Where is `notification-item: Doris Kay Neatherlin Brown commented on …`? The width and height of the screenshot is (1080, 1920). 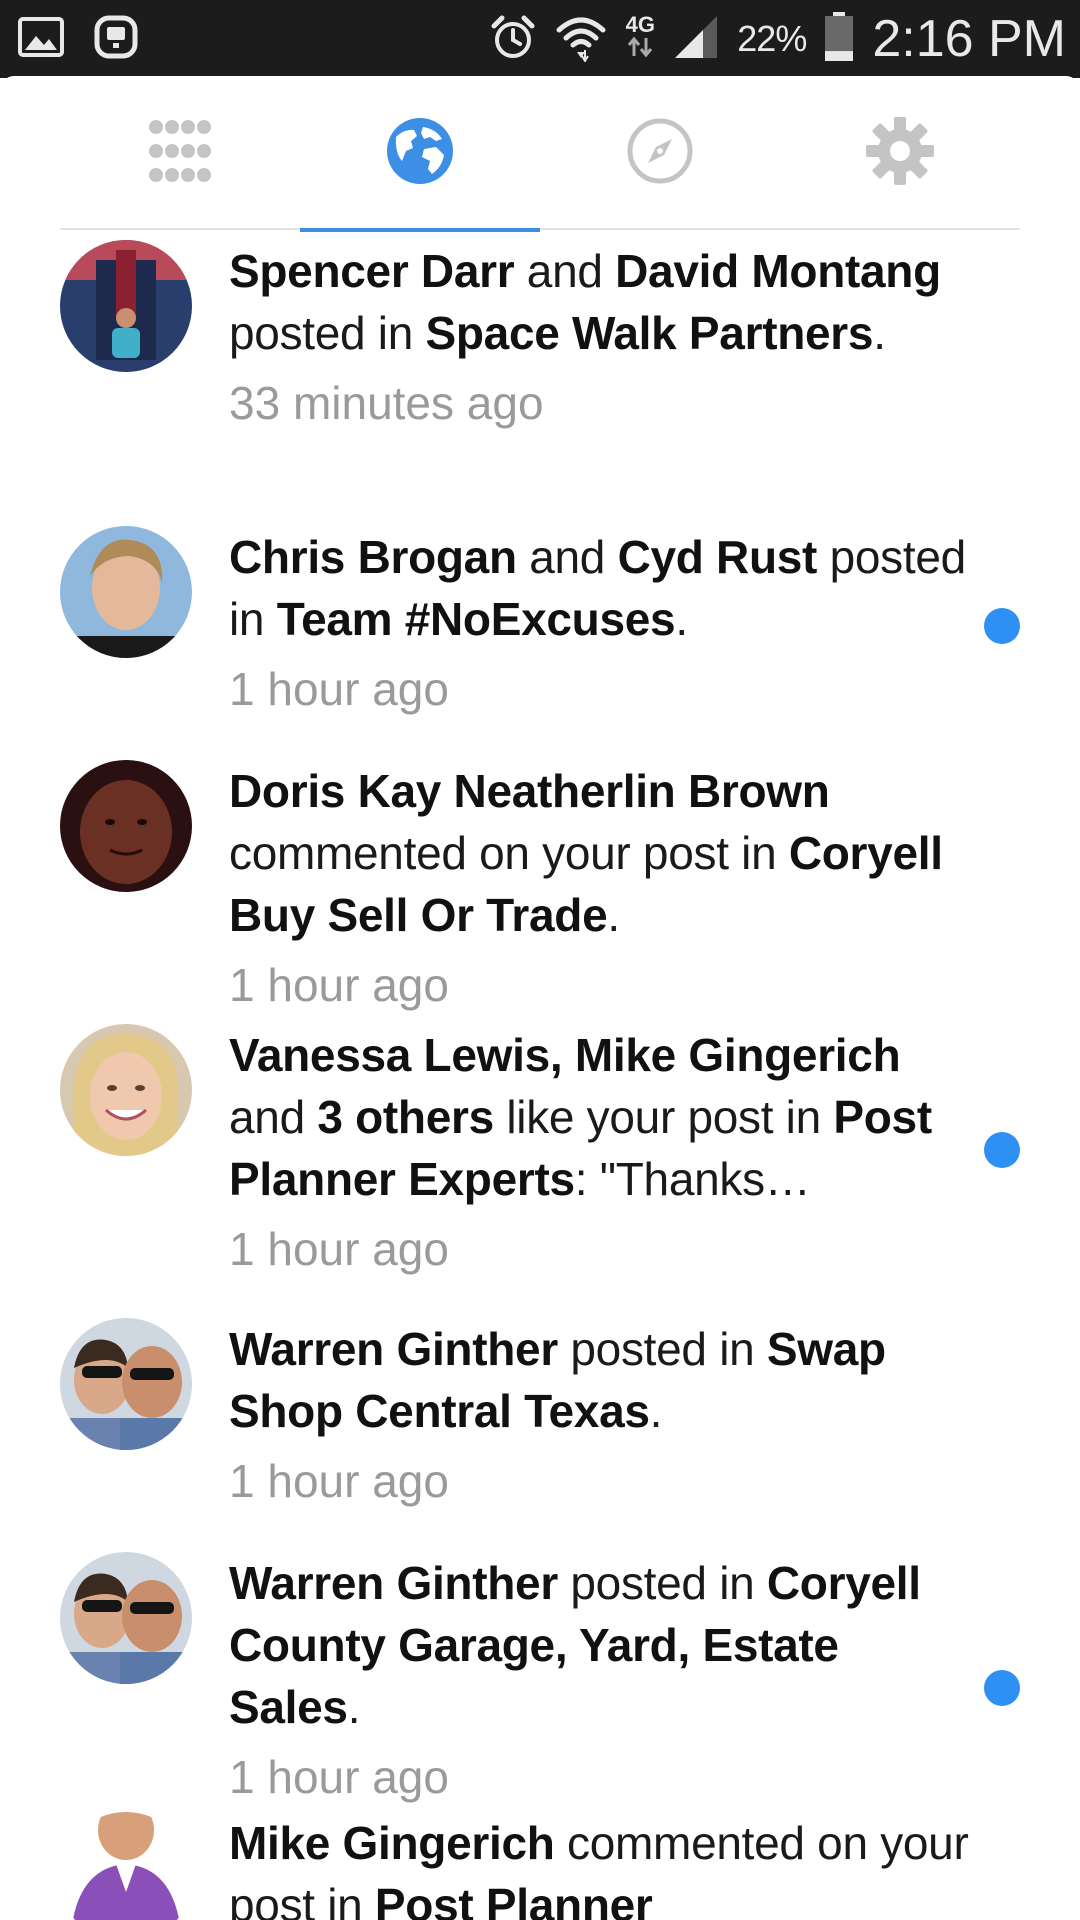 notification-item: Doris Kay Neatherlin Brown commented on … is located at coordinates (540, 892).